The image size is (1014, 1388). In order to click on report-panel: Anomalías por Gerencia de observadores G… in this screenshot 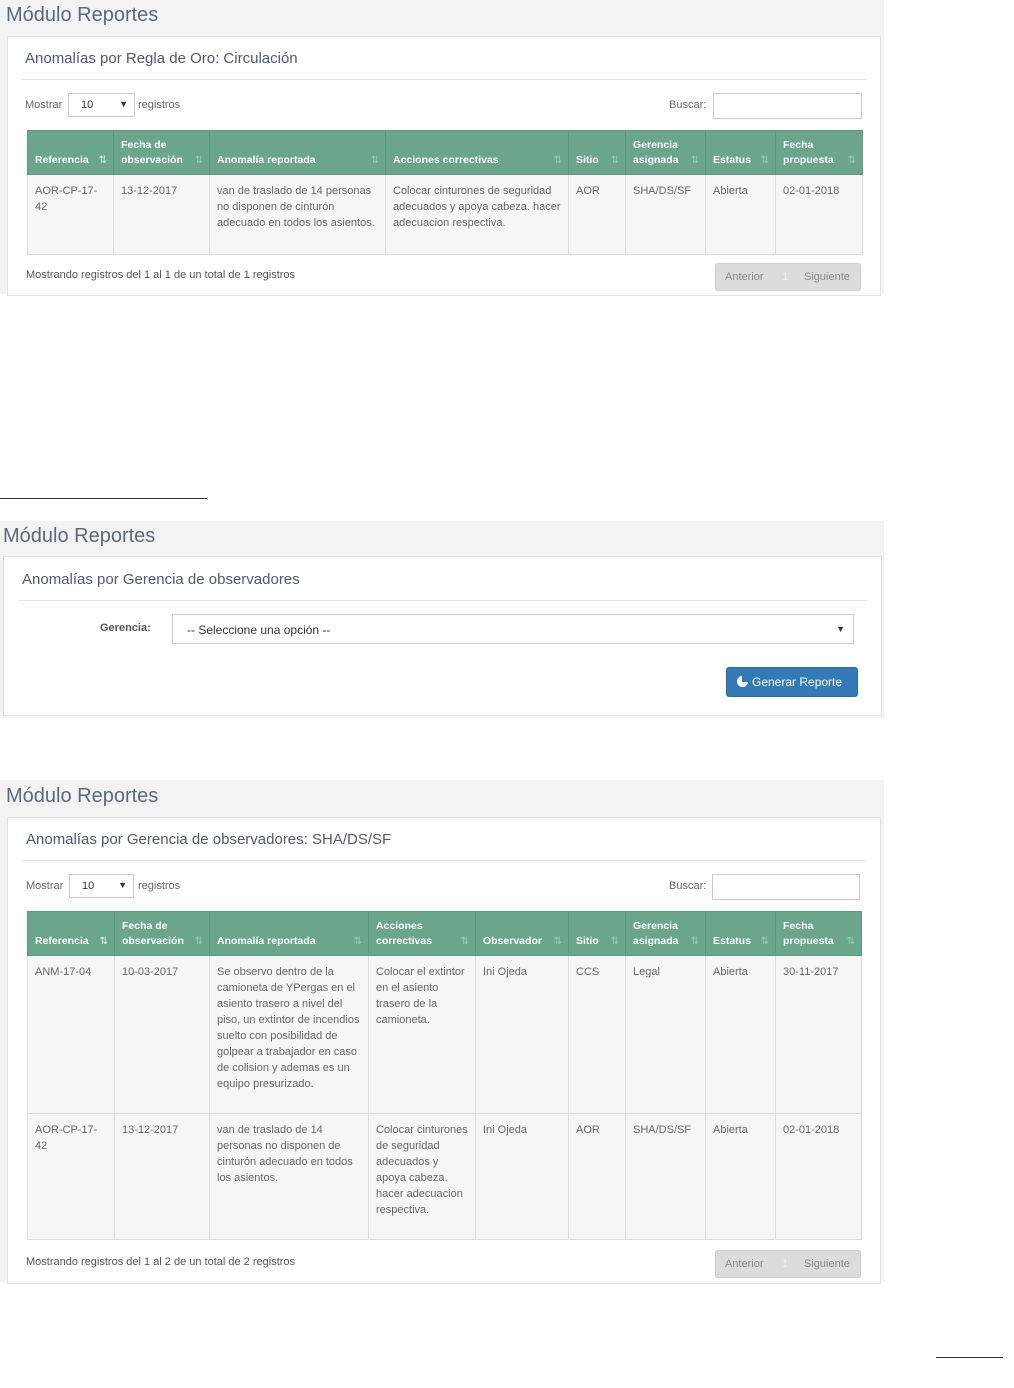, I will do `click(442, 636)`.